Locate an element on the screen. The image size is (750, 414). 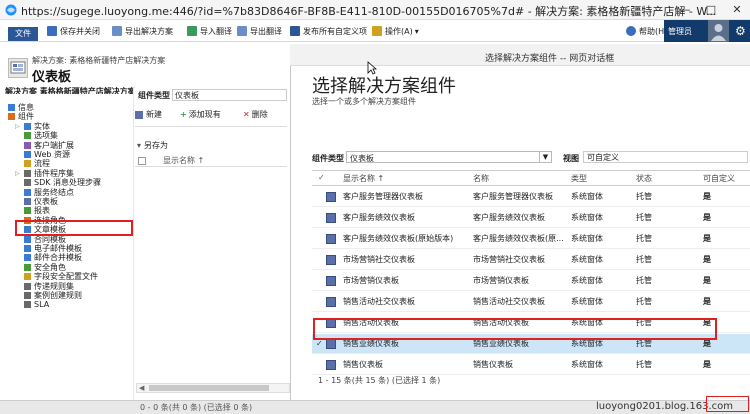
column-header-customizable: 可自定义 is located at coordinates (719, 178).